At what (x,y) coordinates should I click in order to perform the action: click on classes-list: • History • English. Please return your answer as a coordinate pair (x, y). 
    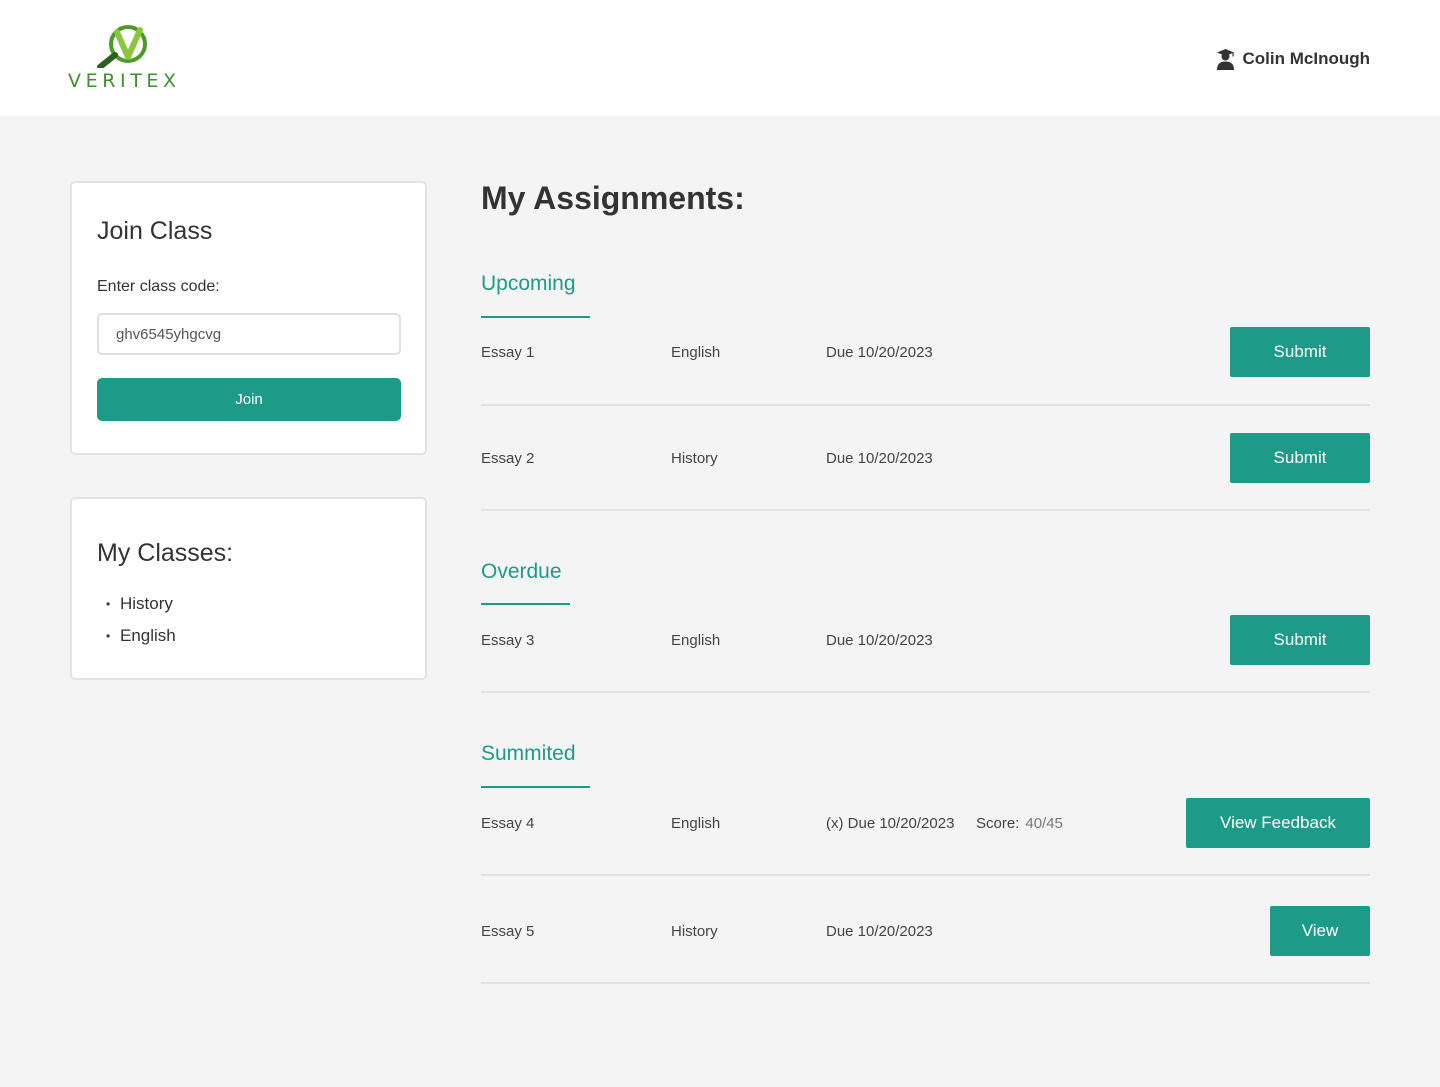
    Looking at the image, I should click on (141, 620).